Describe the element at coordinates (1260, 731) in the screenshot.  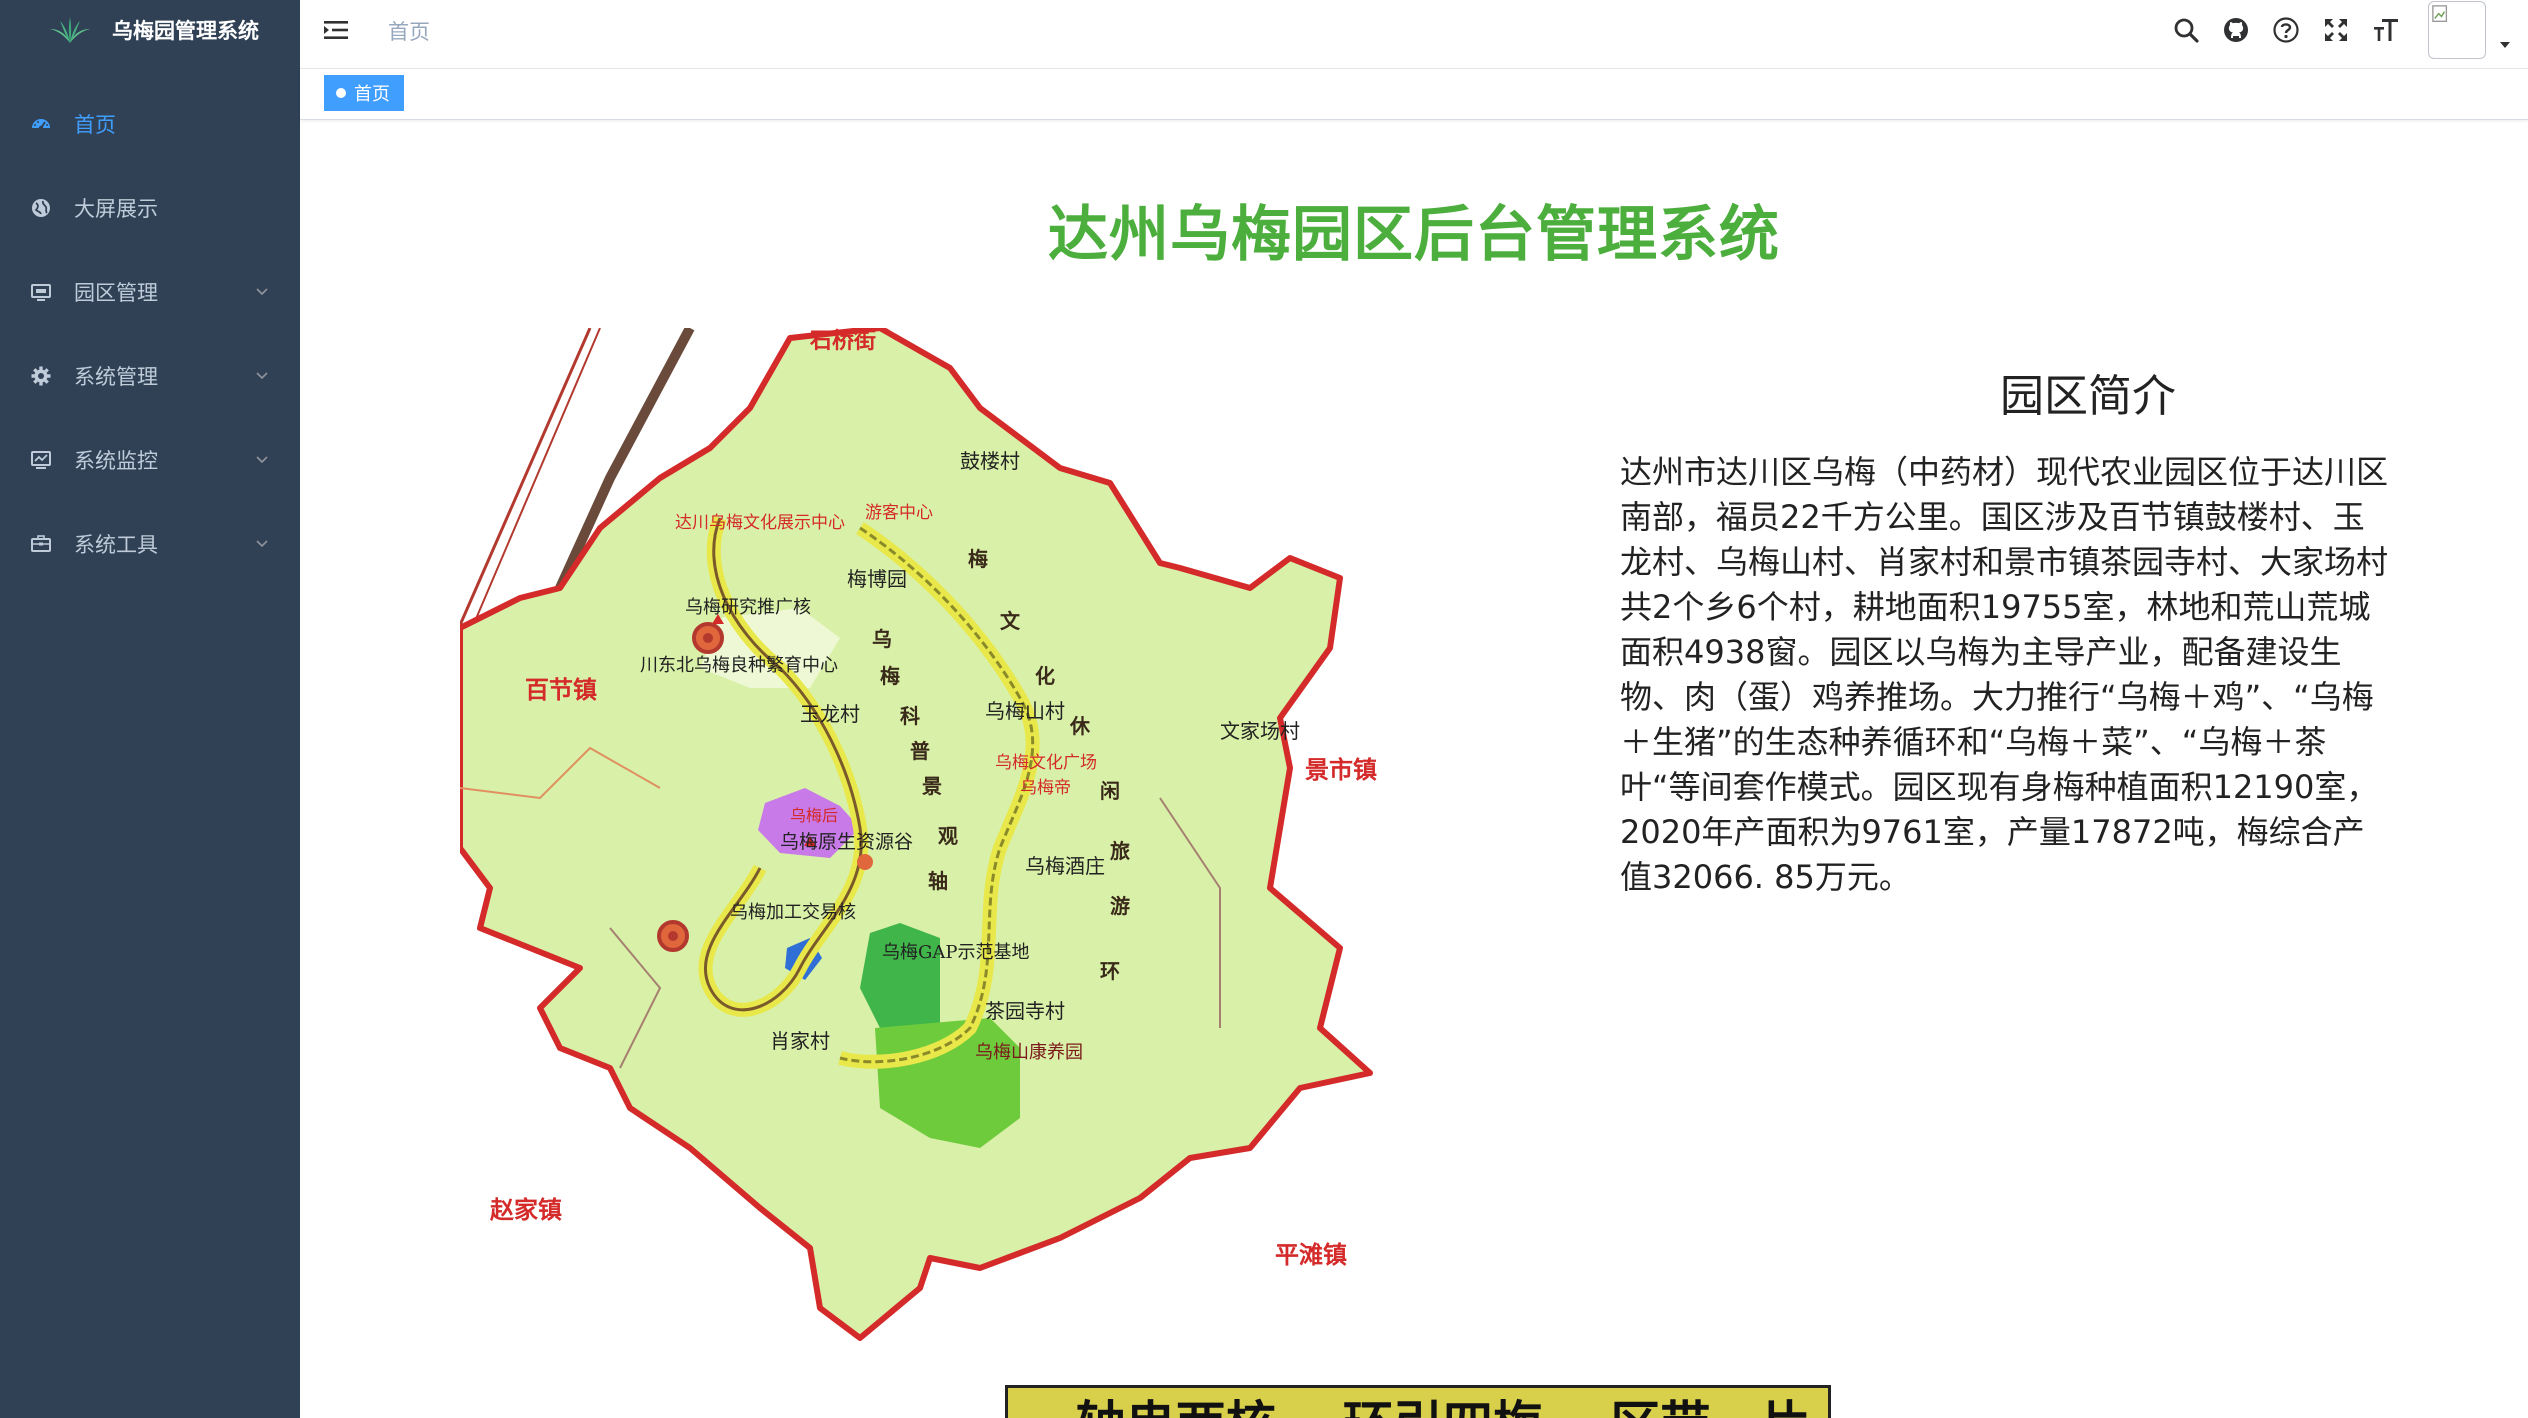
I see `map-label: 文家场村` at that location.